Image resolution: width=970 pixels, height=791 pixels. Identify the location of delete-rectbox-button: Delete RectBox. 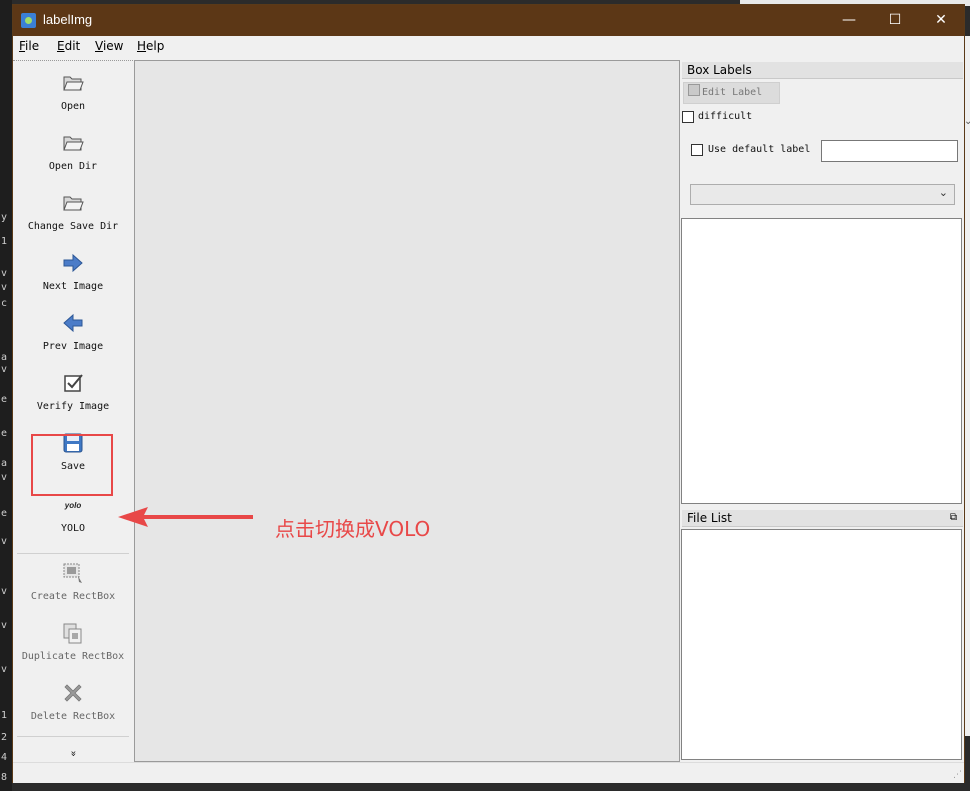
(73, 701).